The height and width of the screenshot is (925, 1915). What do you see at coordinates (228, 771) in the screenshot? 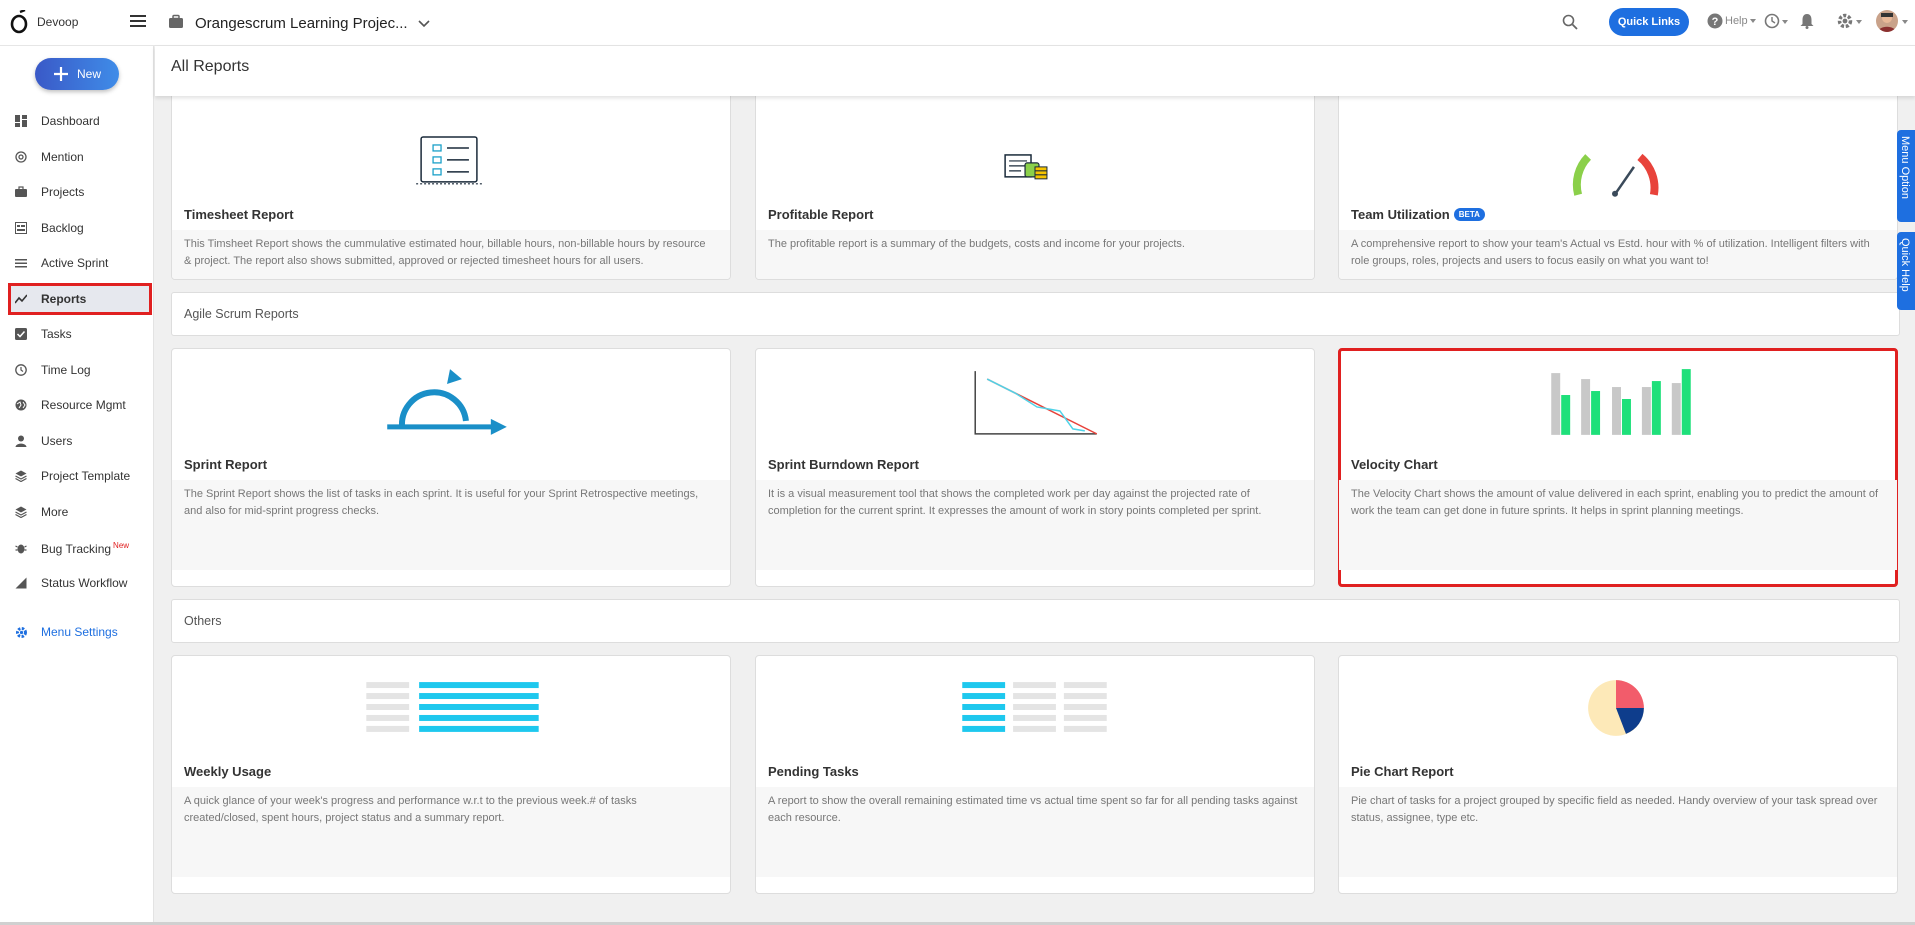
I see `report-title: Weekly Usage` at bounding box center [228, 771].